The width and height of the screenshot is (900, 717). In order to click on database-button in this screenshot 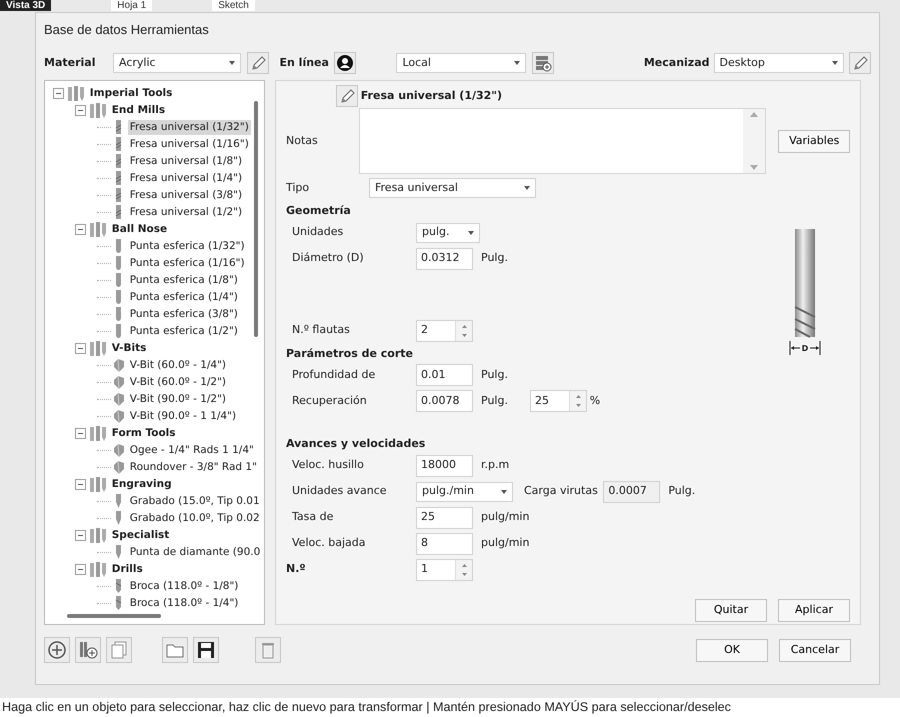, I will do `click(543, 63)`.